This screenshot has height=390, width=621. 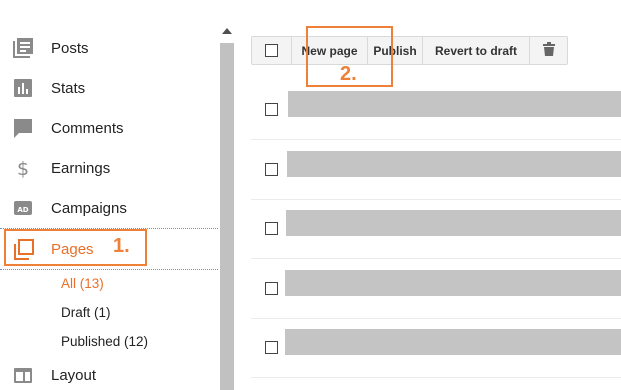 What do you see at coordinates (68, 88) in the screenshot?
I see `sidebar-item-label: Stats` at bounding box center [68, 88].